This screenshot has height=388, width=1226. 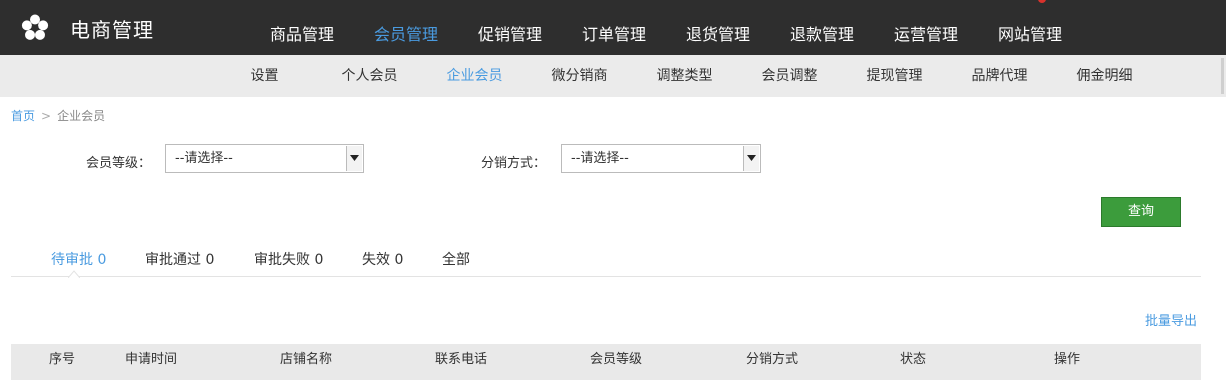 I want to click on flower-logo-icon, so click(x=35, y=28).